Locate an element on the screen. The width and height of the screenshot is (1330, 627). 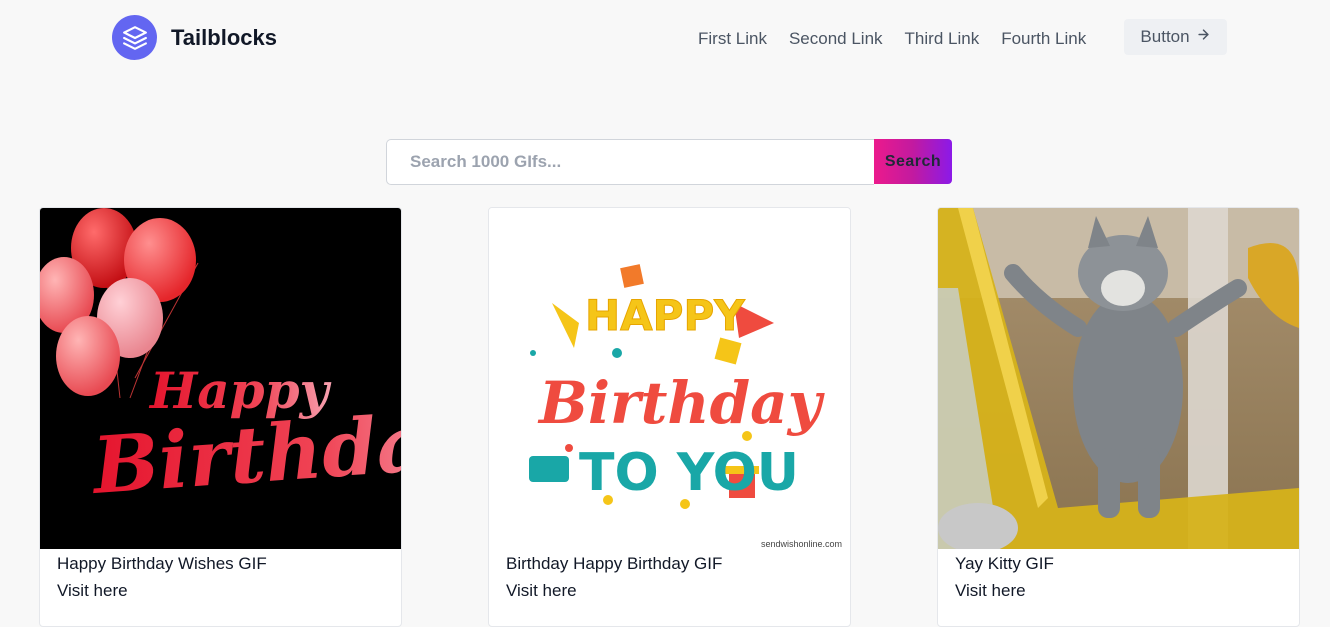
brand-logo: Tailblocks is located at coordinates (194, 37).